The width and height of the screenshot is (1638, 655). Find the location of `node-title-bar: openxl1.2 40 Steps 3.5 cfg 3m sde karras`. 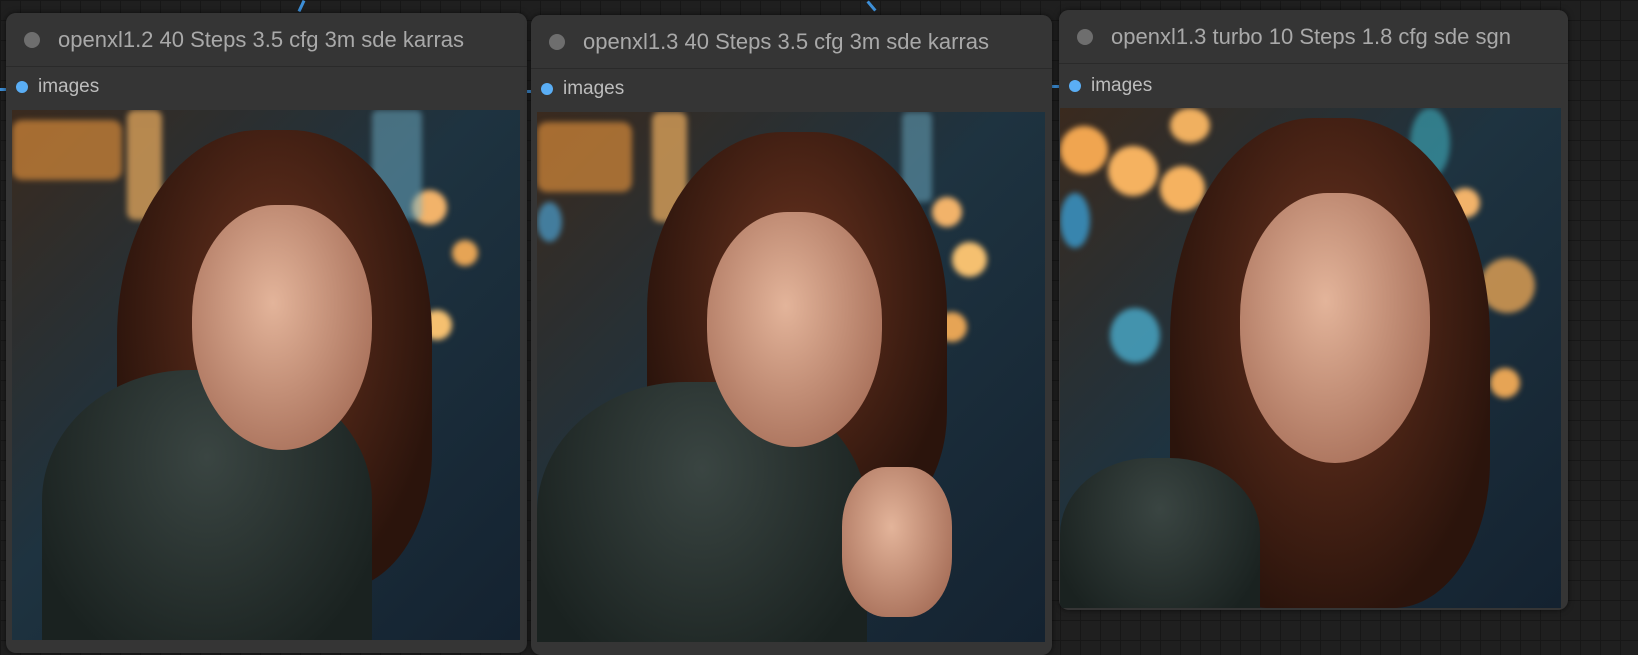

node-title-bar: openxl1.2 40 Steps 3.5 cfg 3m sde karras is located at coordinates (266, 40).